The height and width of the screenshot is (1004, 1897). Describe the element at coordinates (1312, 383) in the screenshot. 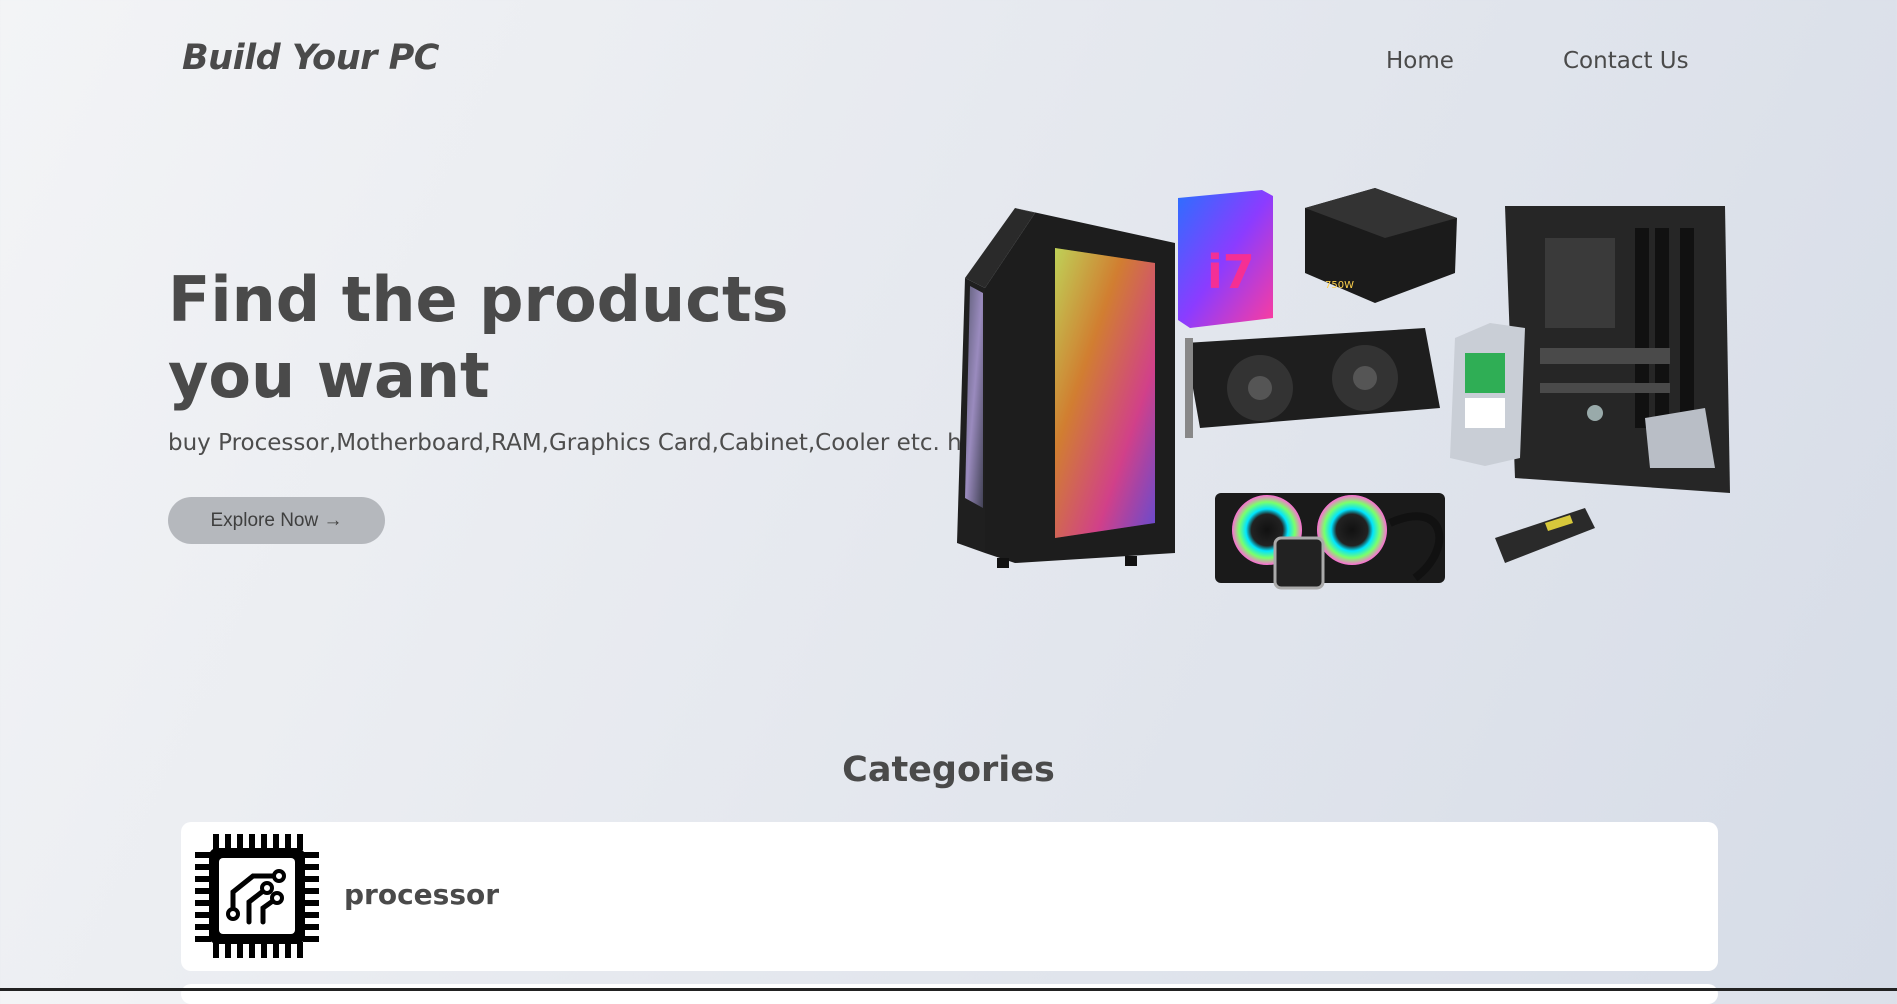

I see `graphics-card-icon` at that location.